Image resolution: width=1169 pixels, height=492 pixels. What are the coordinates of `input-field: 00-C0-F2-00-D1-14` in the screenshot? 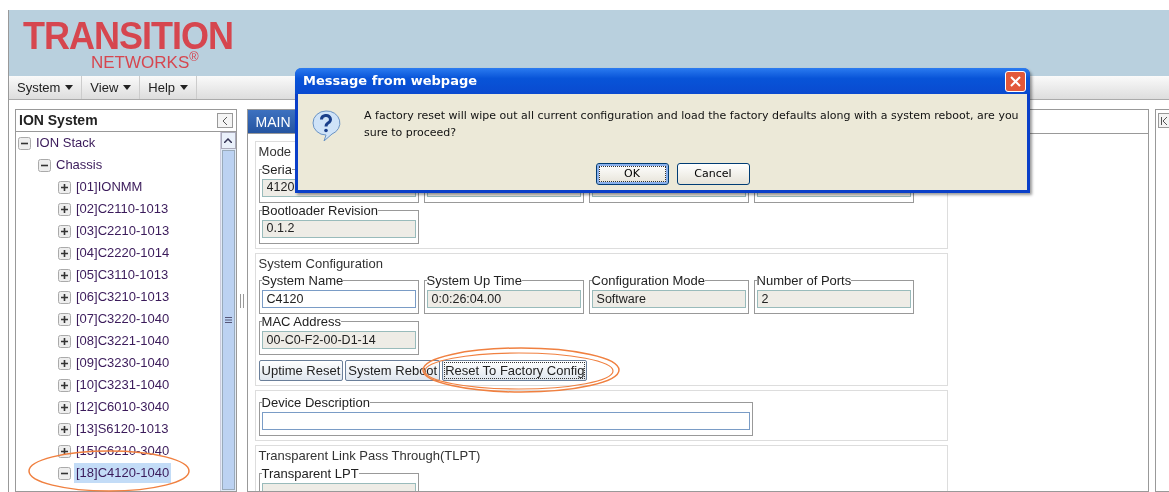 It's located at (338, 340).